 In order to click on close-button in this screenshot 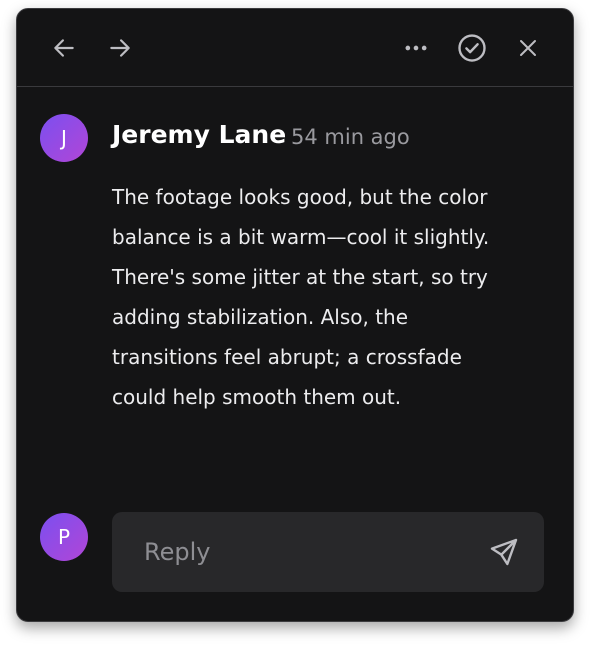, I will do `click(528, 48)`.